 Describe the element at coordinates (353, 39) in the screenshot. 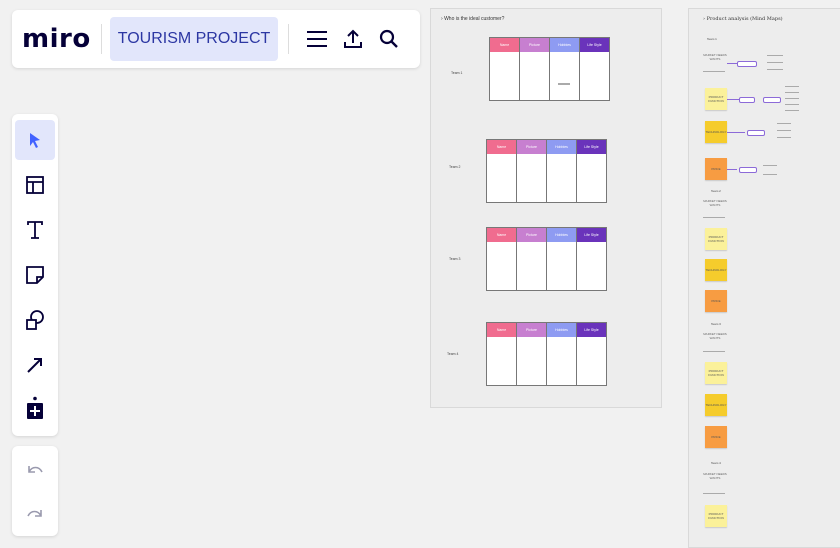

I see `upload-icon` at that location.